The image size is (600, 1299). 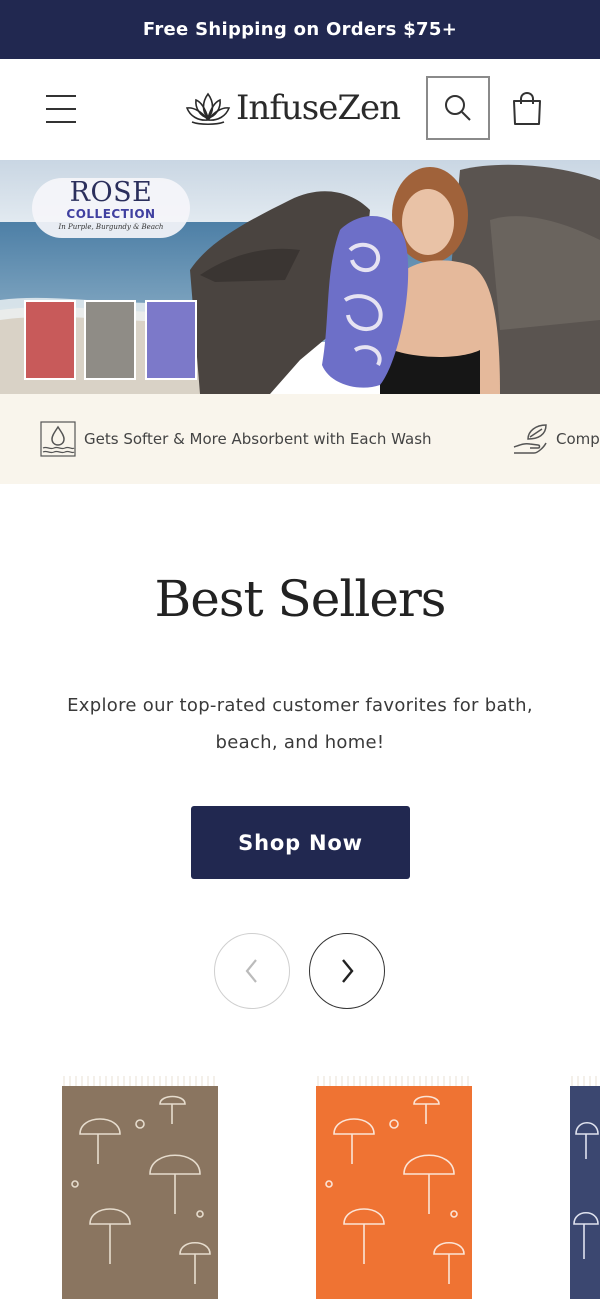 I want to click on feature-item: Comp, so click(x=556, y=439).